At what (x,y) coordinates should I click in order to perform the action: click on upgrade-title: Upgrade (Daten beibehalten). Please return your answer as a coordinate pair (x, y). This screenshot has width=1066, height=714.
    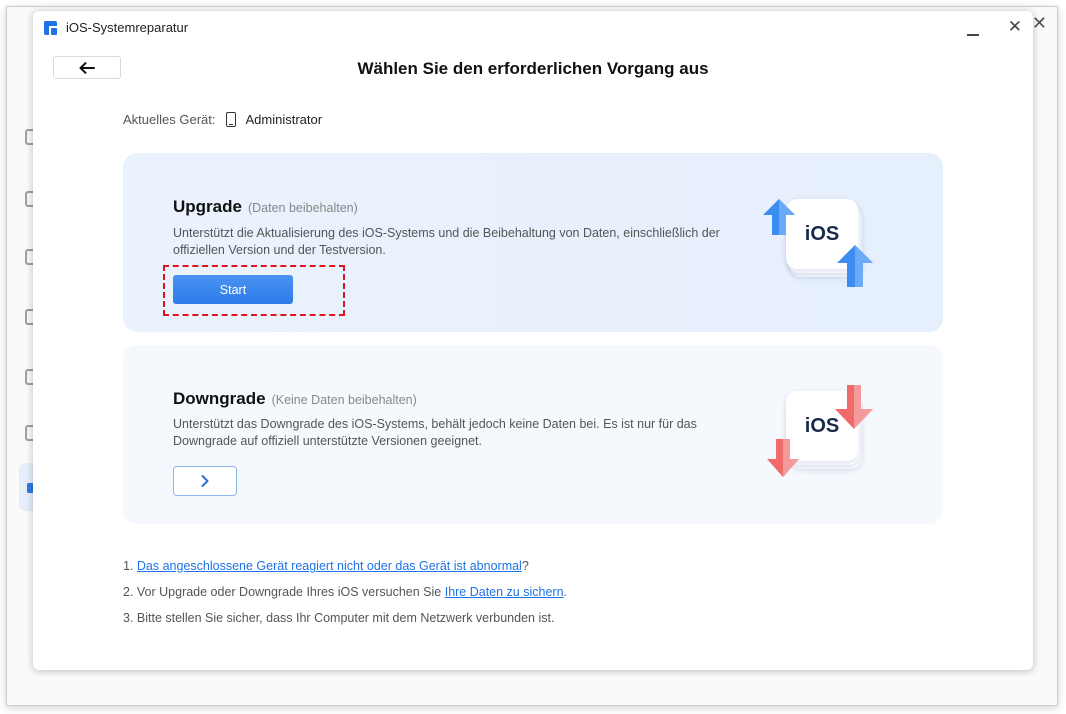
    Looking at the image, I should click on (265, 207).